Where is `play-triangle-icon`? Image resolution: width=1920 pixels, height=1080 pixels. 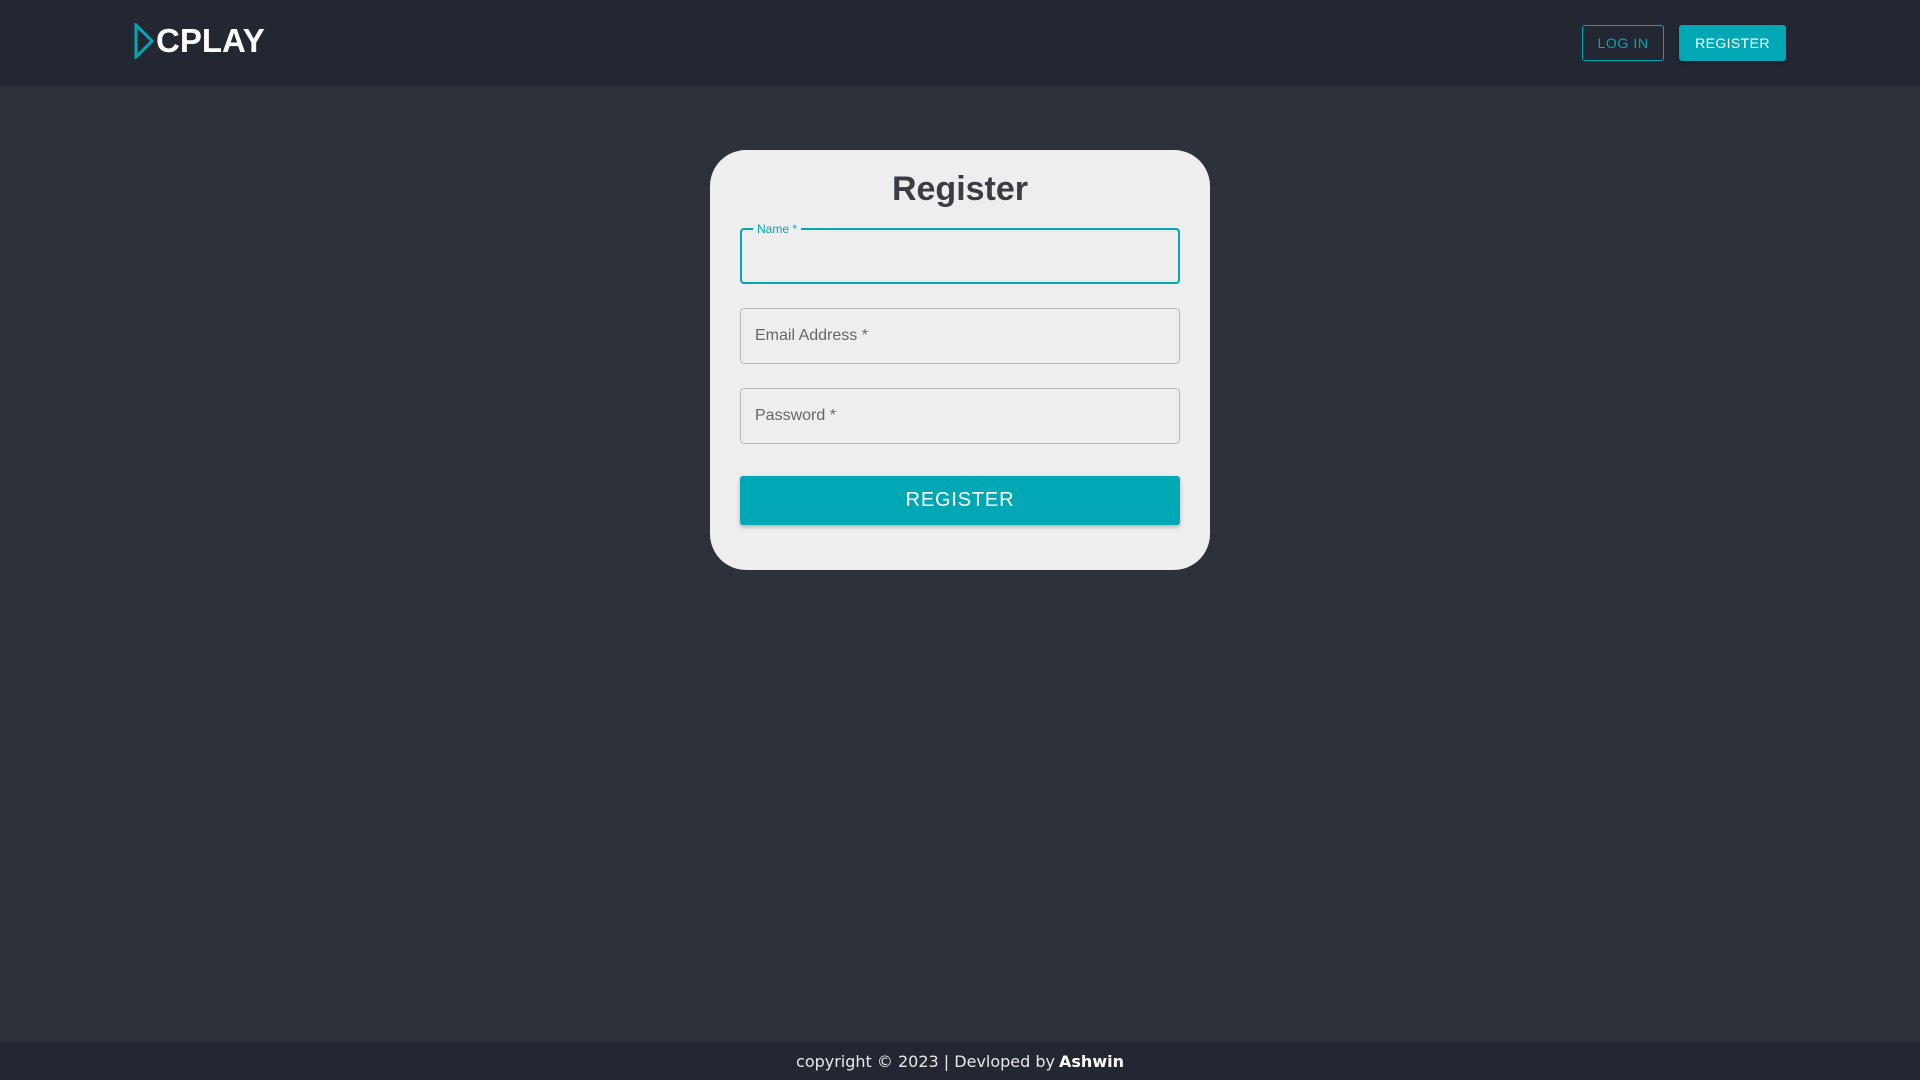
play-triangle-icon is located at coordinates (144, 41).